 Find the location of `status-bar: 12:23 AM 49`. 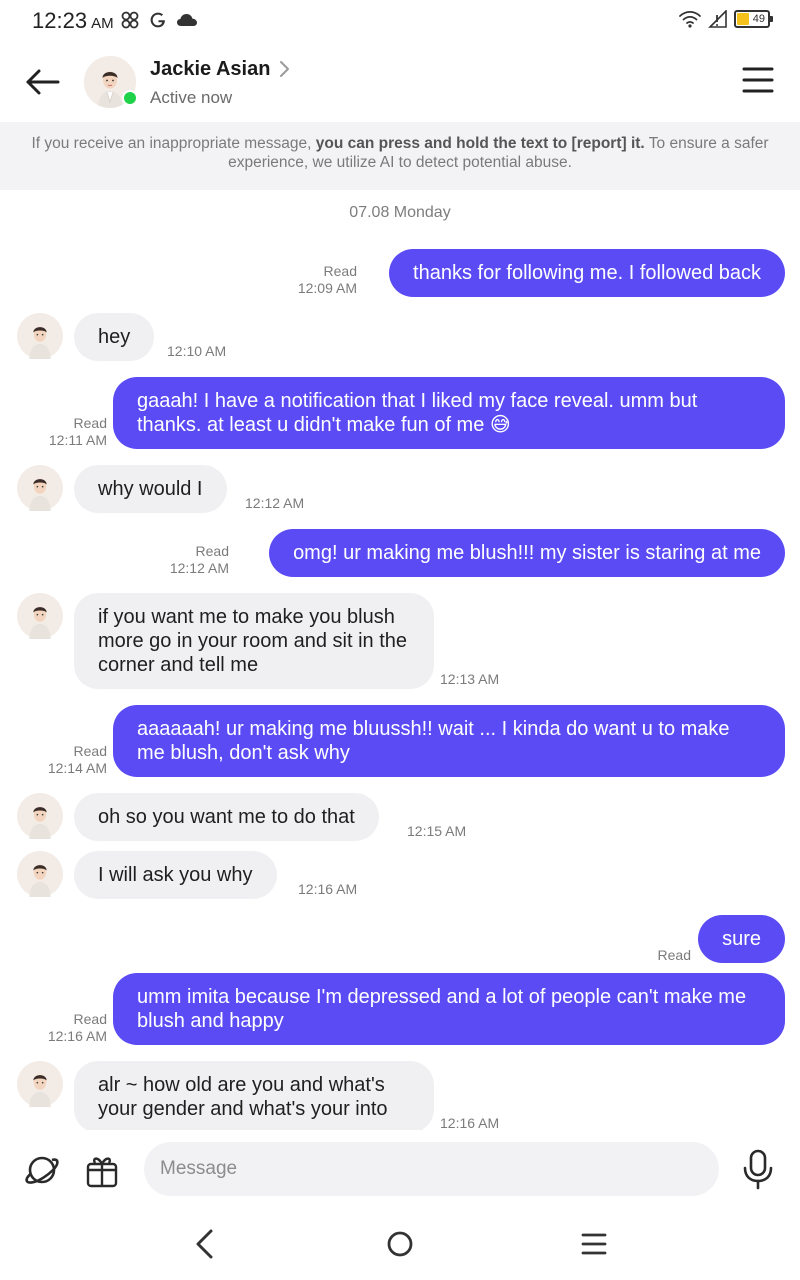

status-bar: 12:23 AM 49 is located at coordinates (400, 22).